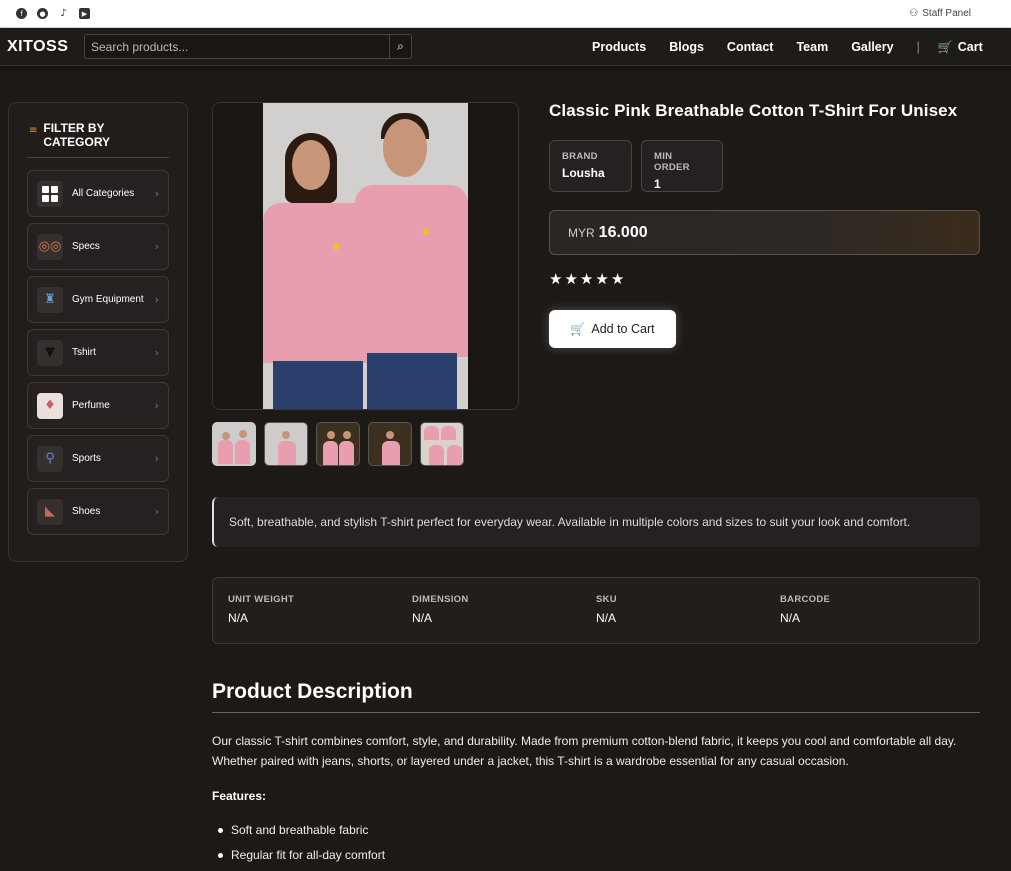  I want to click on add-to-cart-label: Add to Cart, so click(623, 329).